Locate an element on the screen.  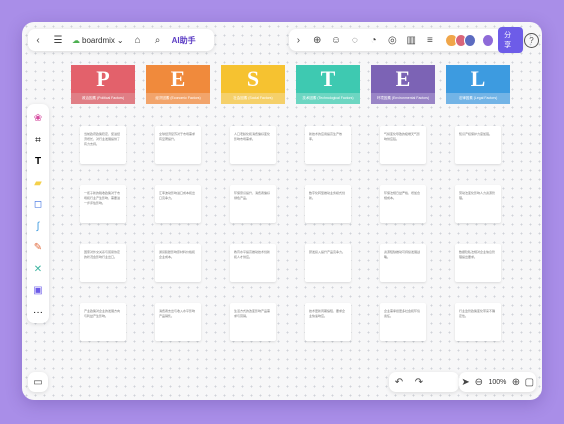
minimap-icon: ▭ is located at coordinates (38, 382).